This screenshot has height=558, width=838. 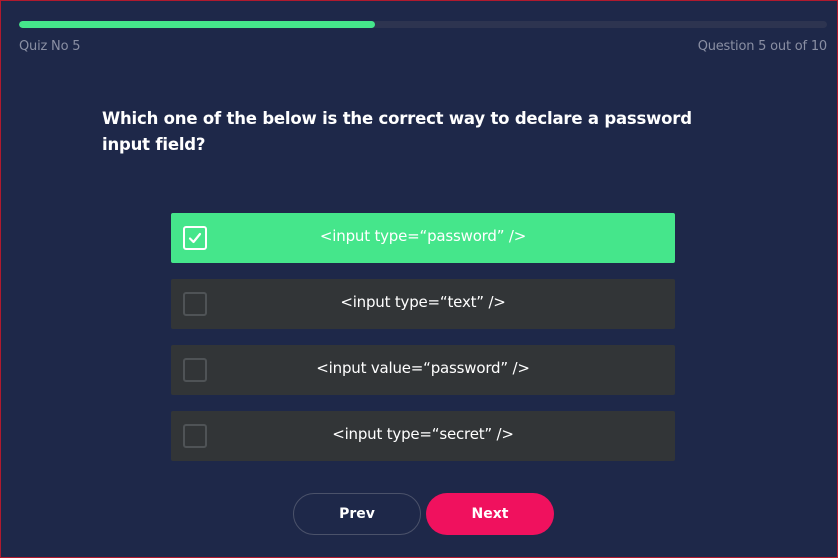 I want to click on checkmark-icon, so click(x=195, y=238).